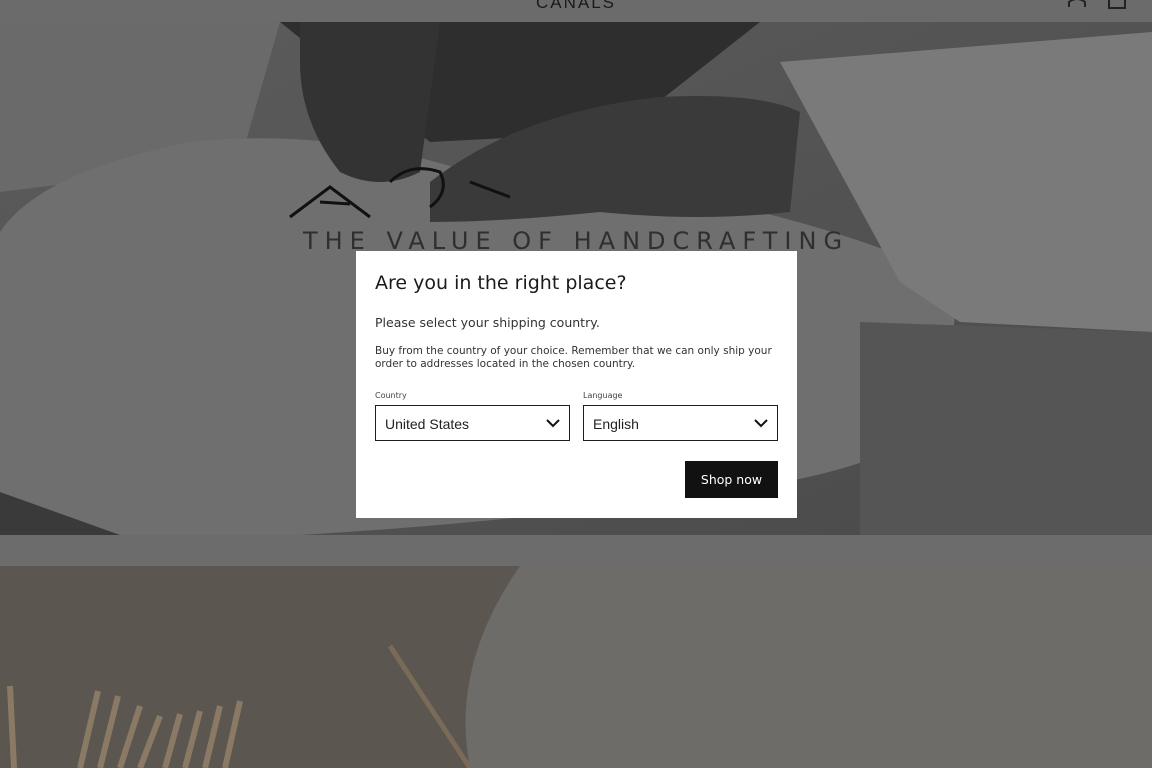 The image size is (1152, 768). Describe the element at coordinates (603, 395) in the screenshot. I see `language-label: Language` at that location.